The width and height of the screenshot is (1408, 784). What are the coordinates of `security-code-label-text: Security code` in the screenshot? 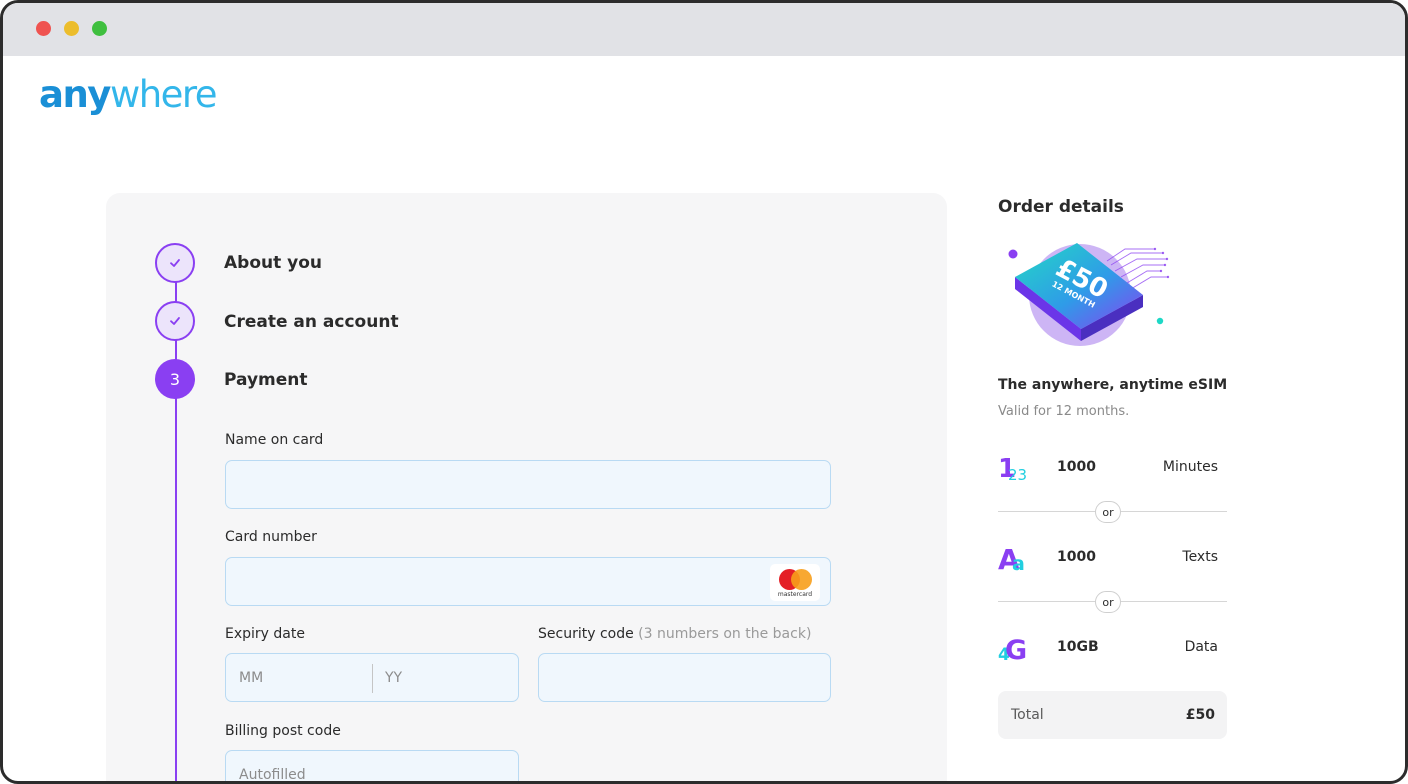 It's located at (586, 634).